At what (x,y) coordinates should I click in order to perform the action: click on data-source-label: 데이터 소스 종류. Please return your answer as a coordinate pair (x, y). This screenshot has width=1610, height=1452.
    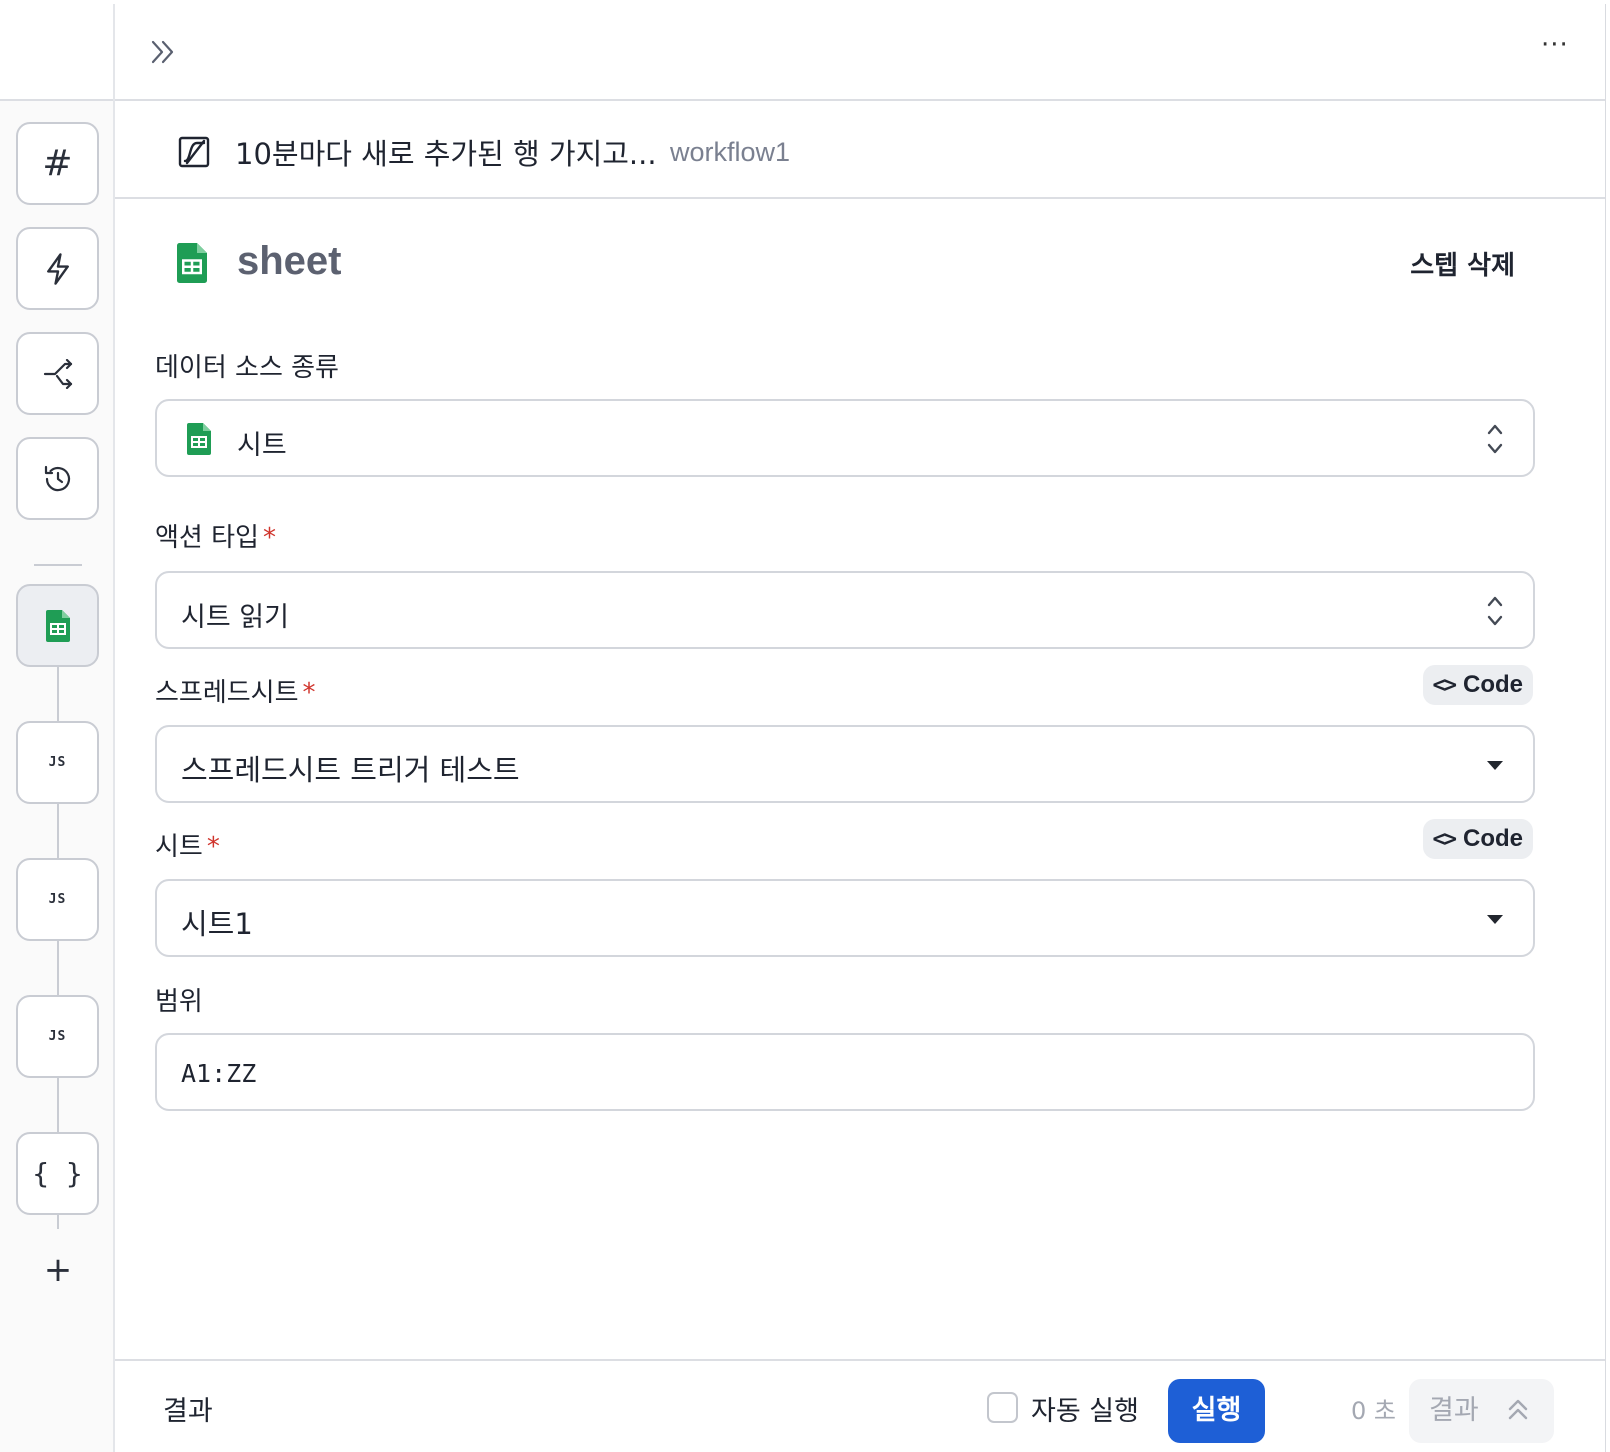
    Looking at the image, I should click on (247, 368).